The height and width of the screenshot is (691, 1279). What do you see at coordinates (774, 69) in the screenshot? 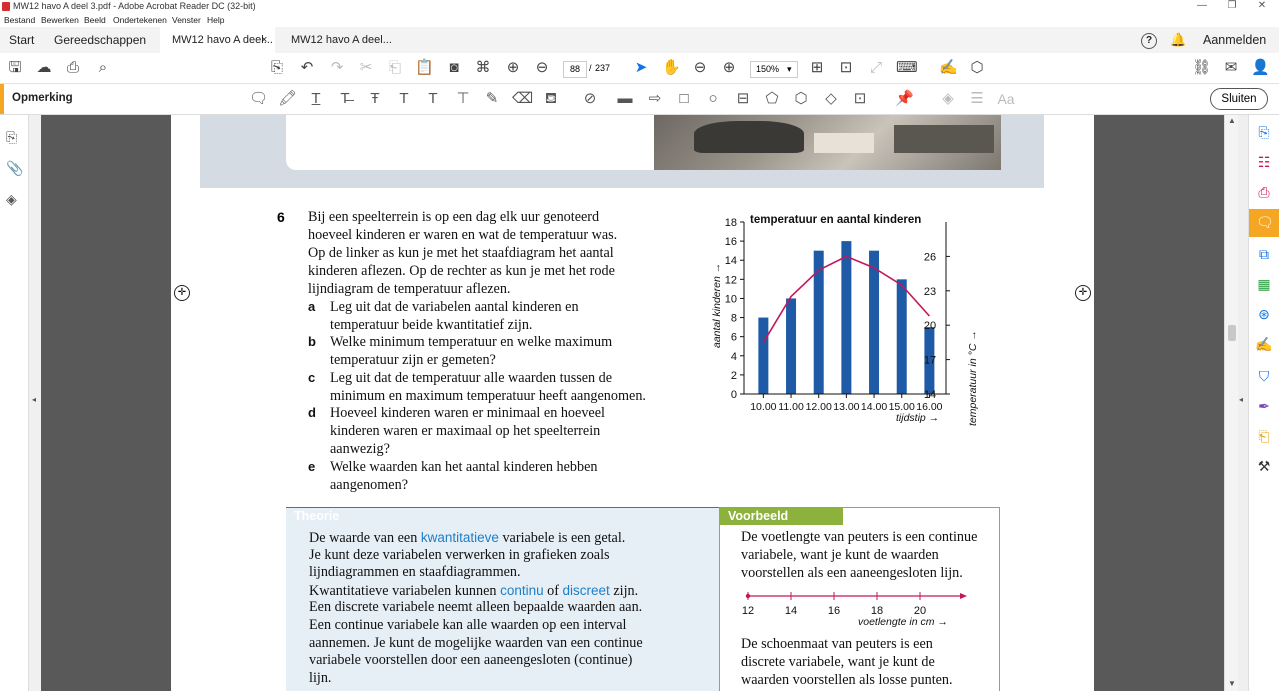
I see `zoom-select: 150% ▾` at bounding box center [774, 69].